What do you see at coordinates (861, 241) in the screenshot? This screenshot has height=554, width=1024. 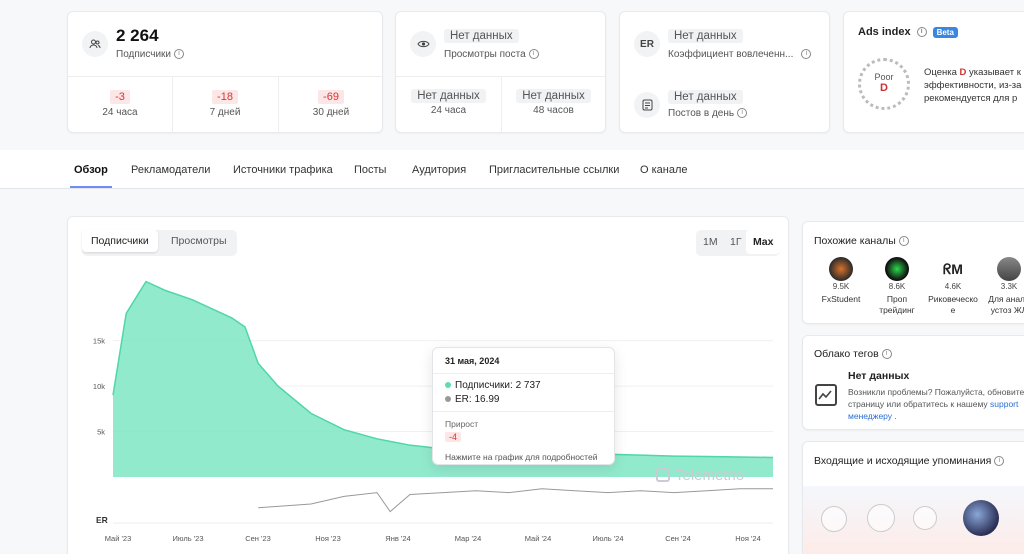 I see `similar-title: Похожие каналы i` at bounding box center [861, 241].